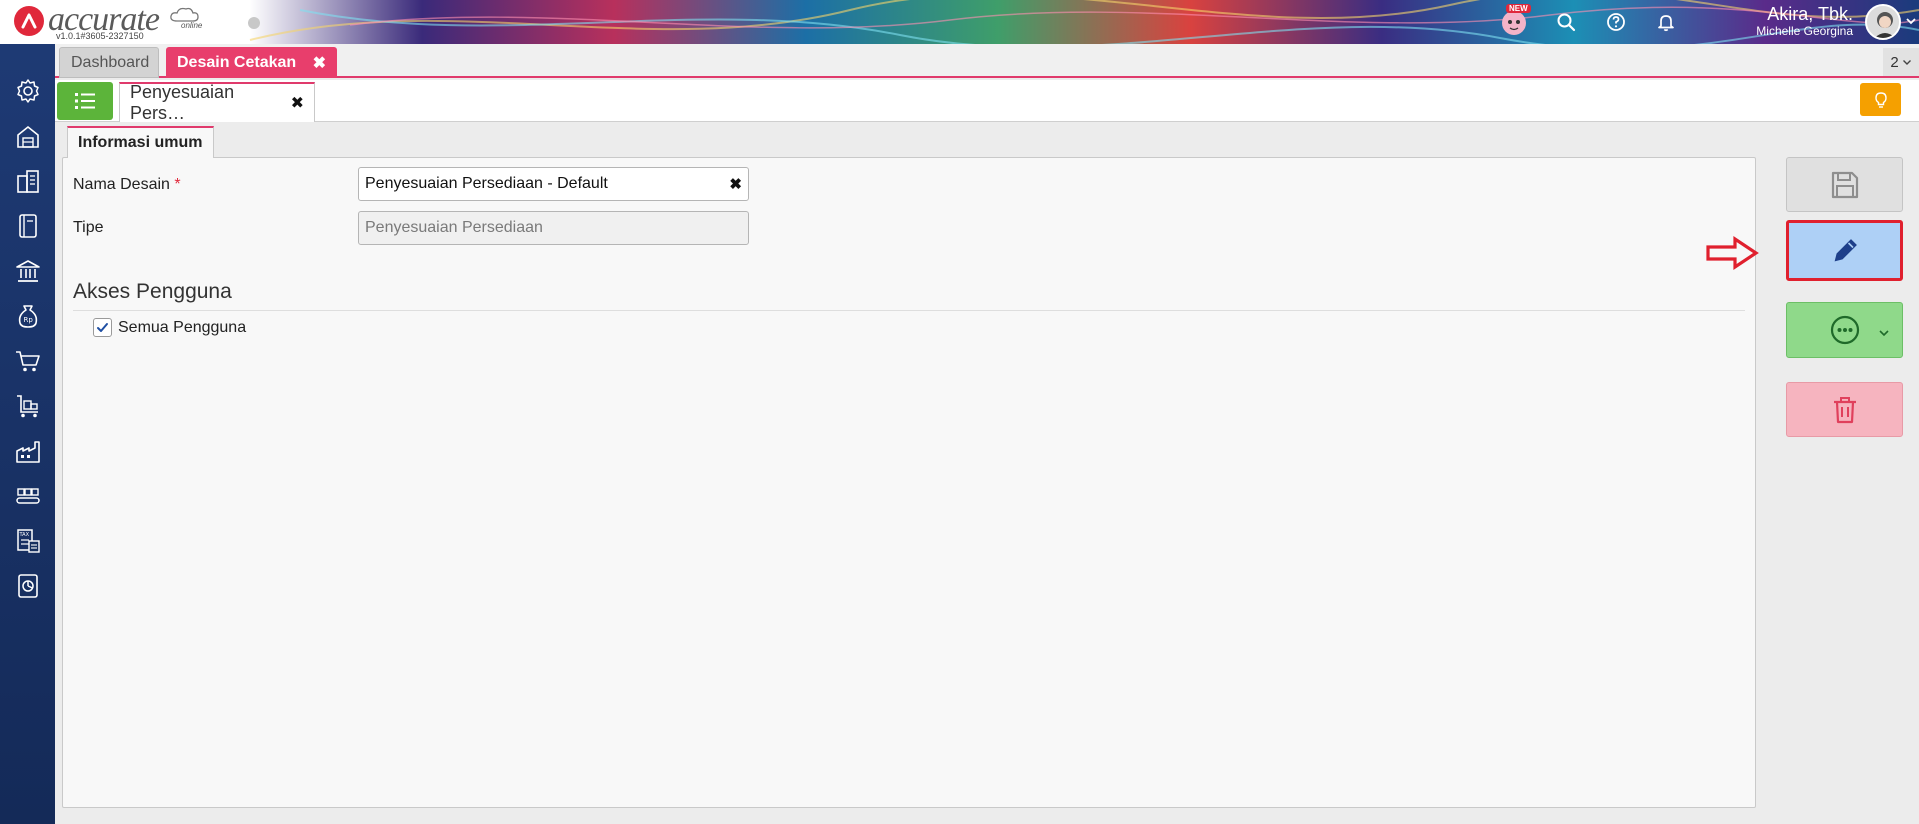  Describe the element at coordinates (1894, 62) in the screenshot. I see `tab-count: 2` at that location.